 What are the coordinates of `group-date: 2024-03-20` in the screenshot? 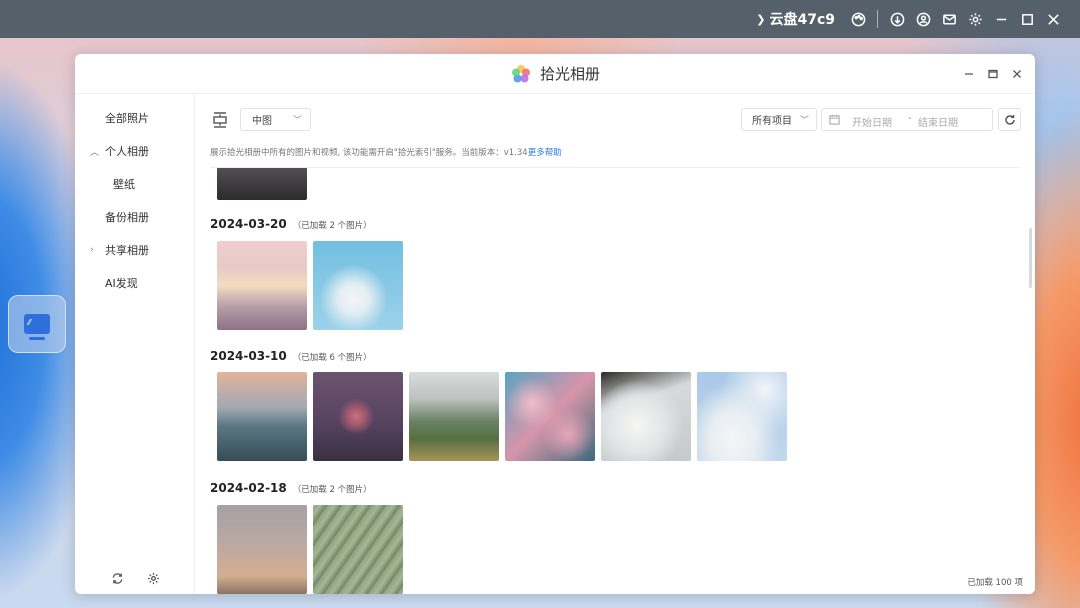 It's located at (248, 224).